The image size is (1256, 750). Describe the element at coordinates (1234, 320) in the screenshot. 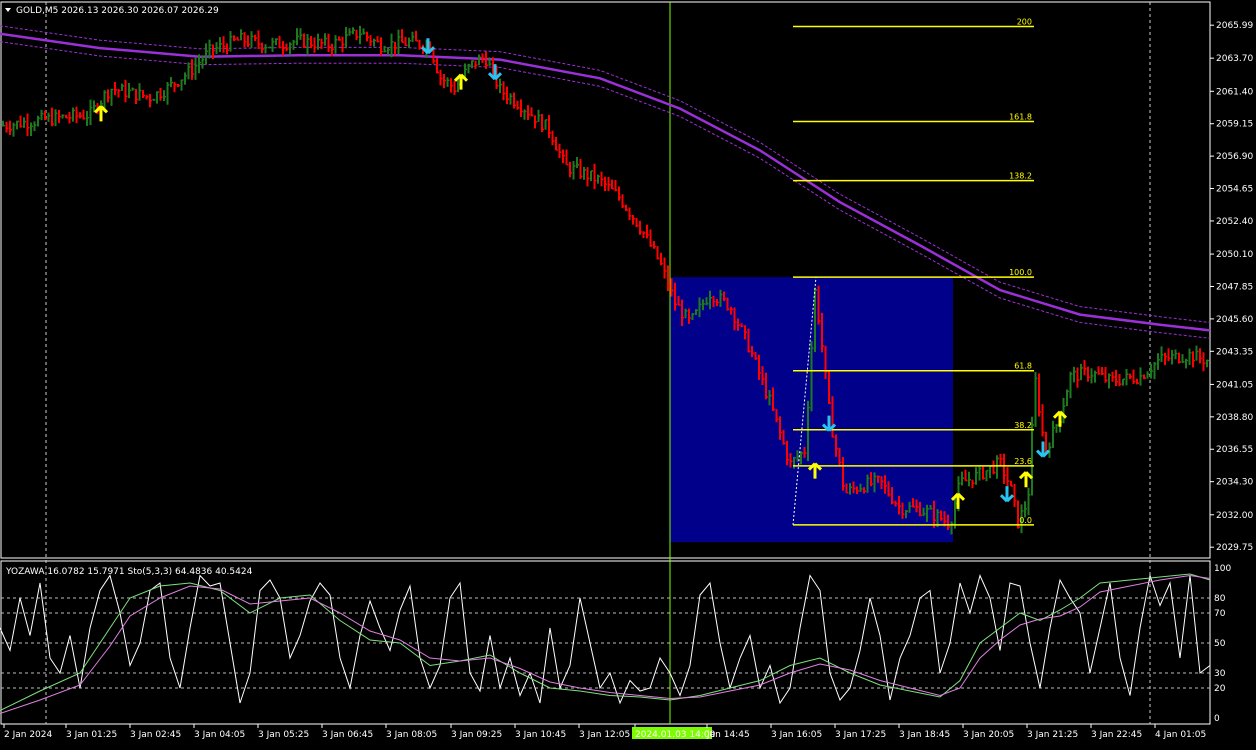

I see `price-axis-label: 2045.60` at that location.